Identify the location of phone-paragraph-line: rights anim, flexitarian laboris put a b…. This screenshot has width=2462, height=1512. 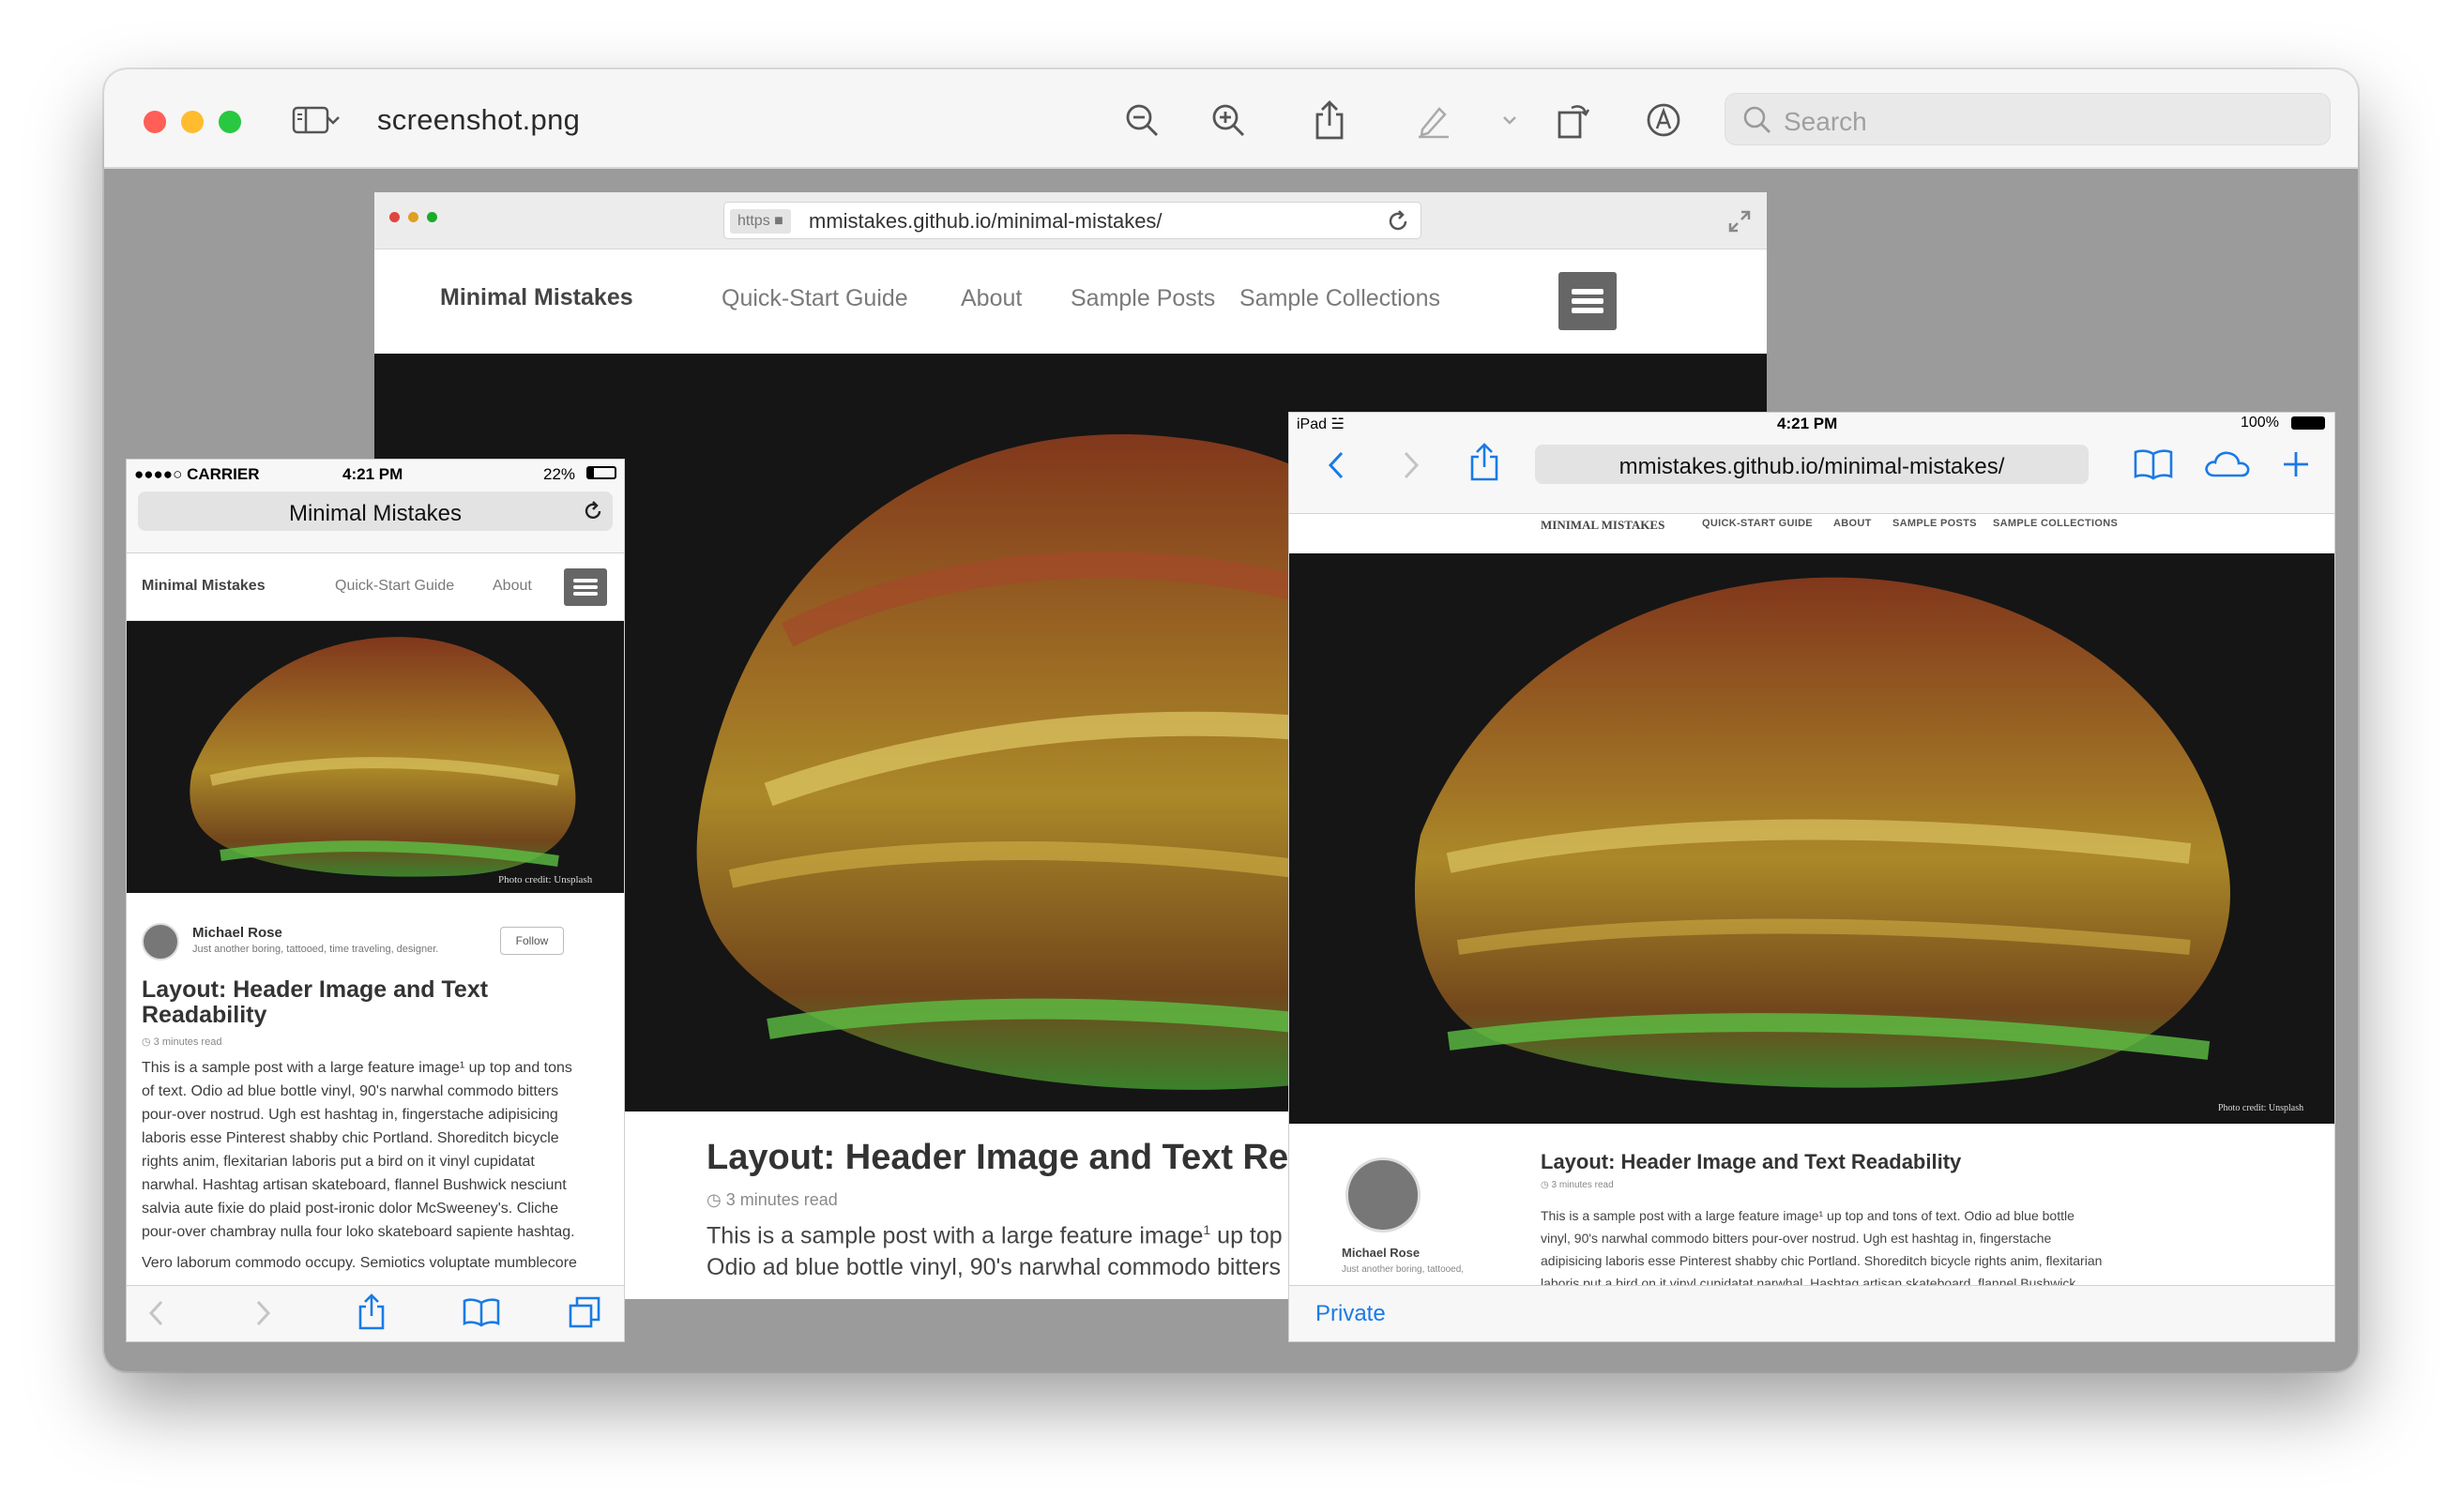
(338, 1162).